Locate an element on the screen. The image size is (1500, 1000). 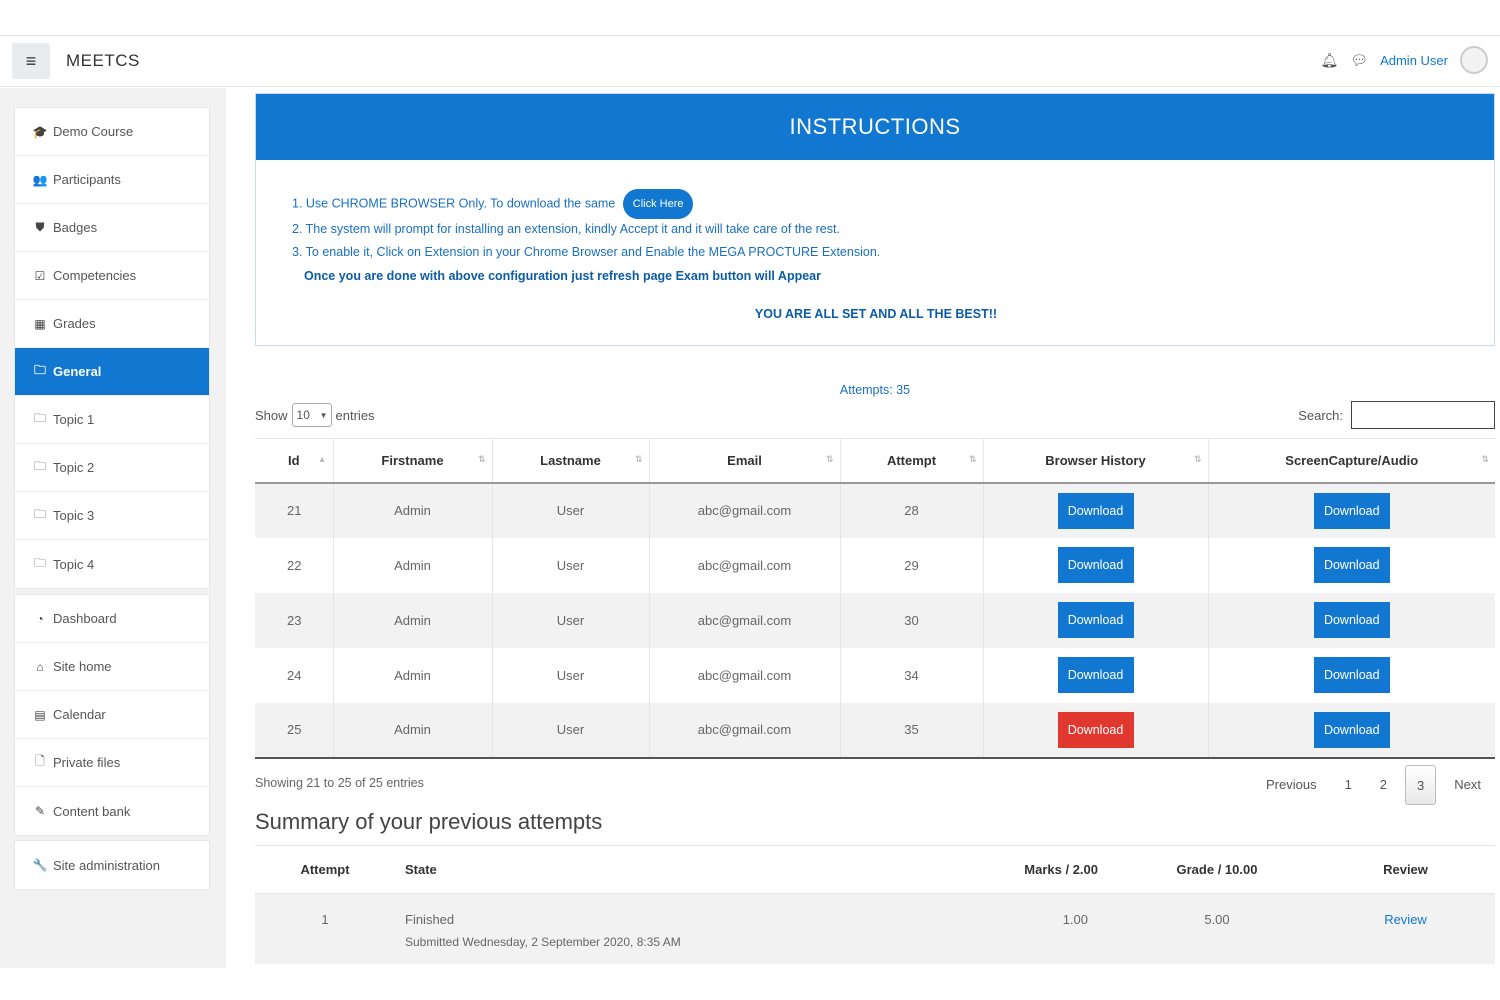
chat-icon: 💬︎ is located at coordinates (1359, 60).